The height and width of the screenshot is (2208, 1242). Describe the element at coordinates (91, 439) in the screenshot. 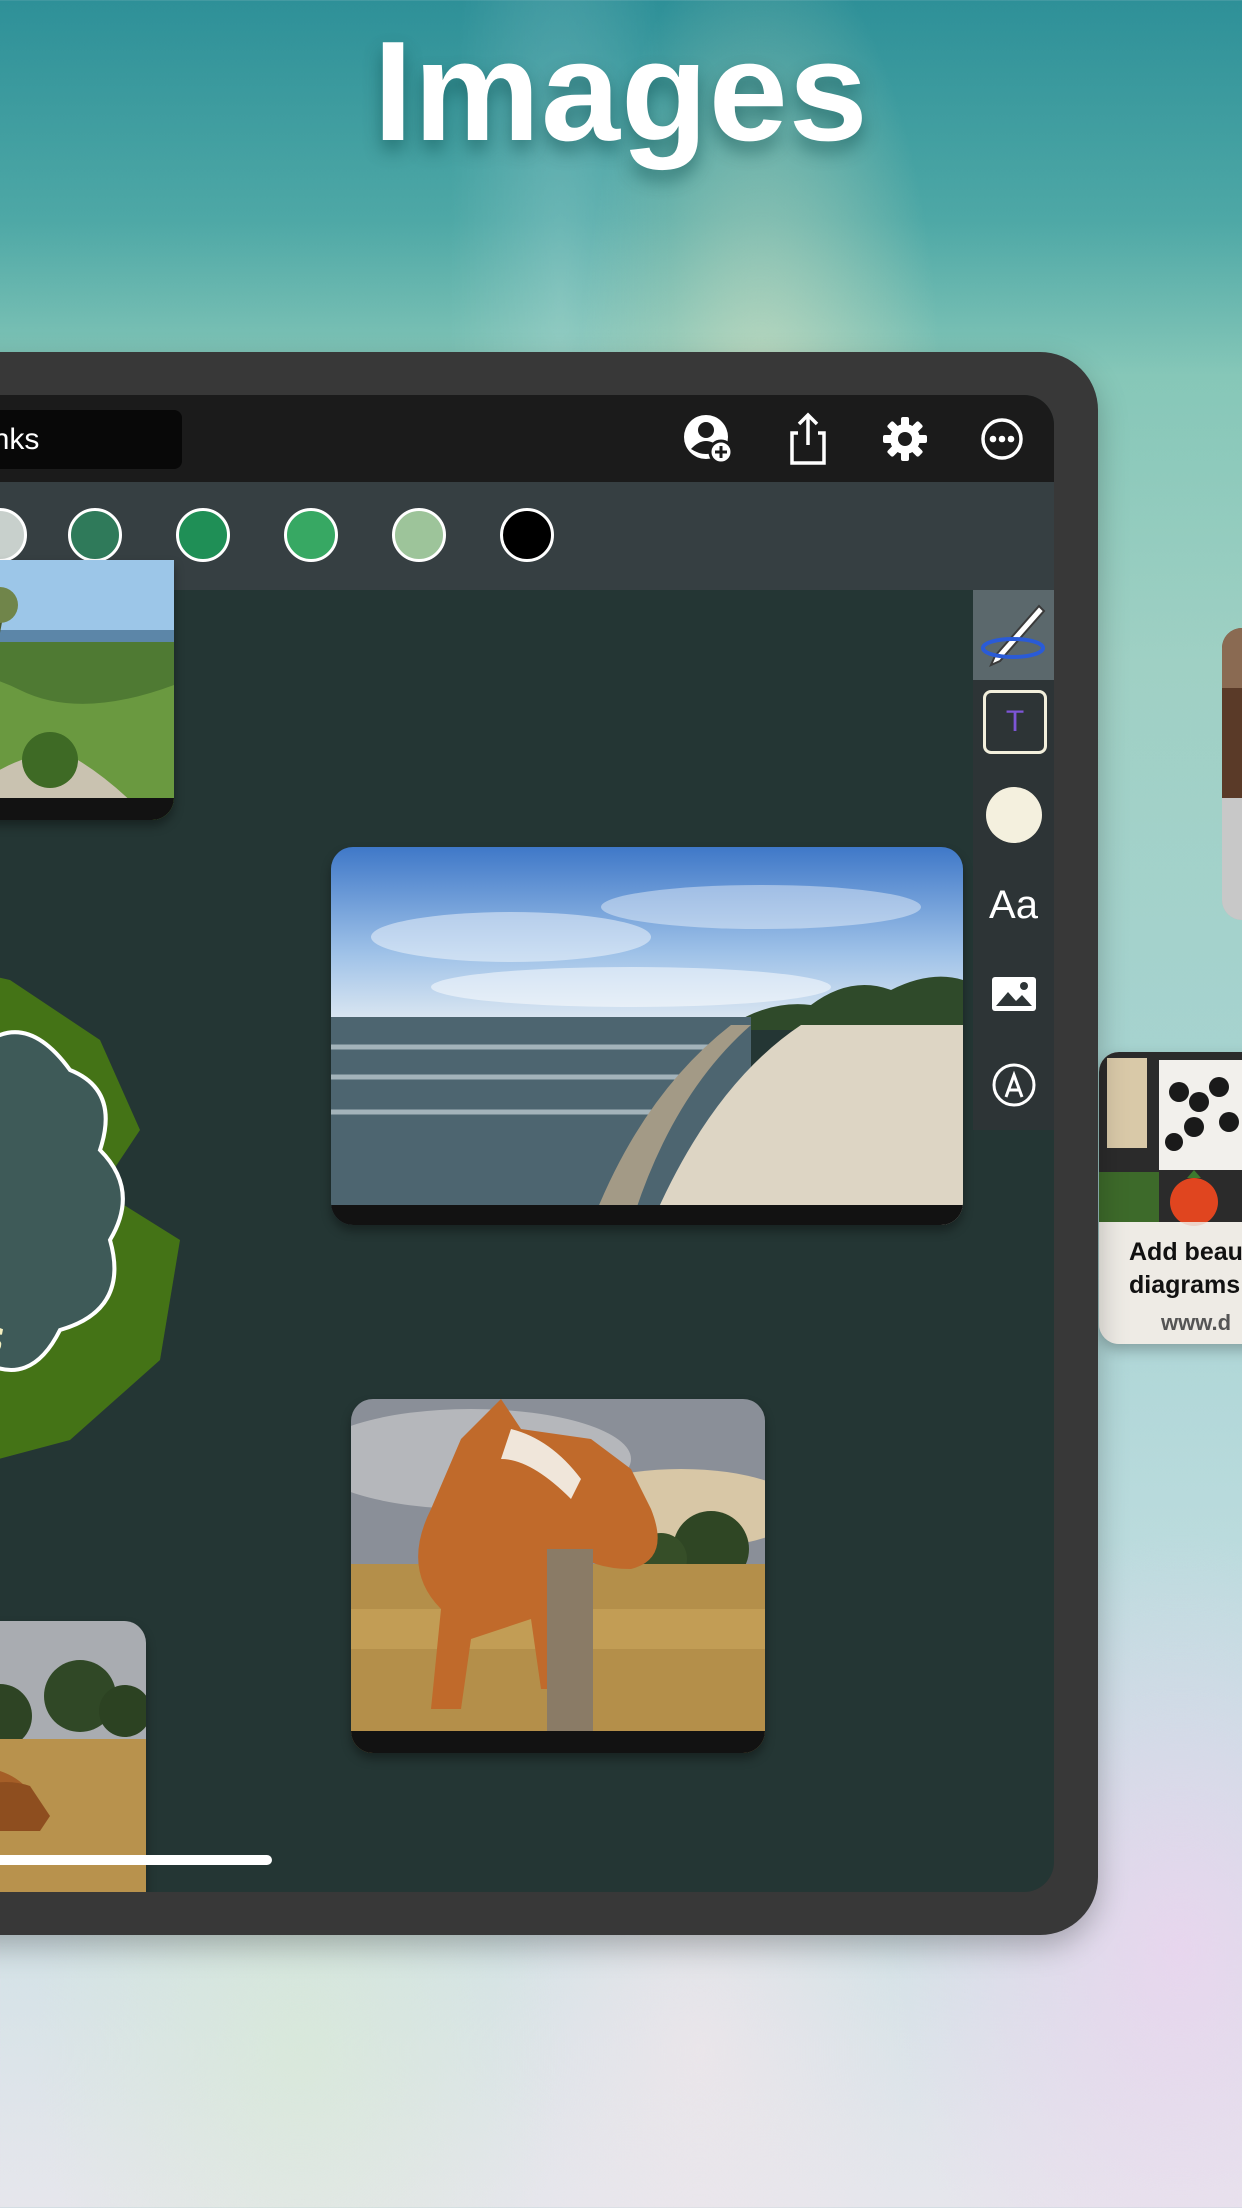

I see `board-title-field: eblinks` at that location.